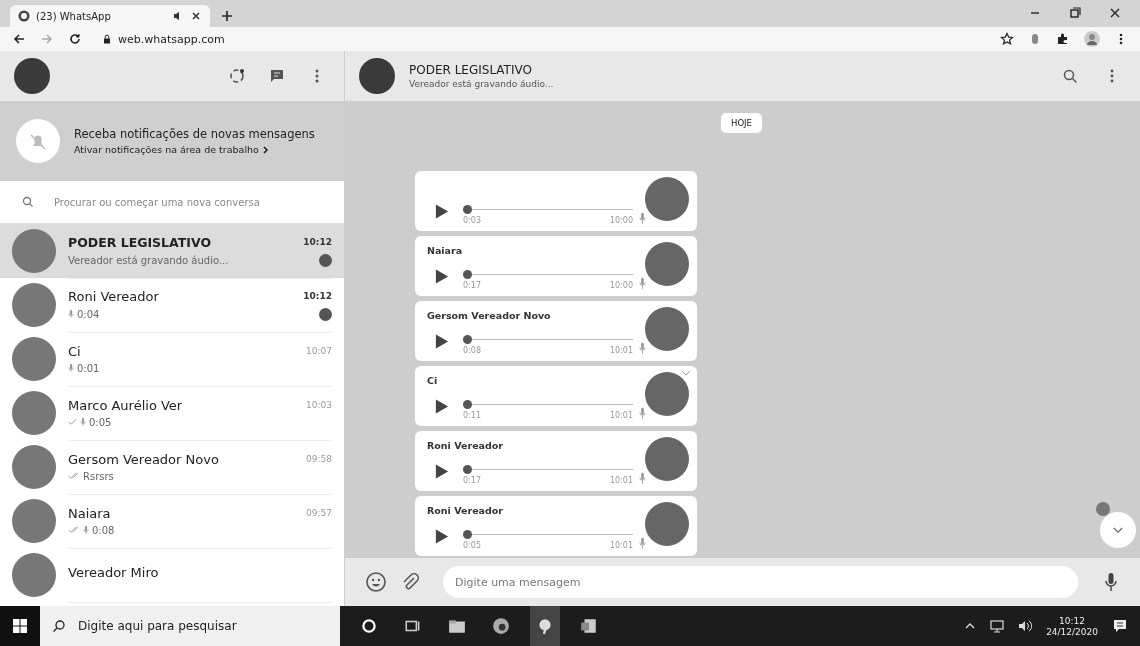  Describe the element at coordinates (113, 572) in the screenshot. I see `chat-name: Vereador Miro` at that location.